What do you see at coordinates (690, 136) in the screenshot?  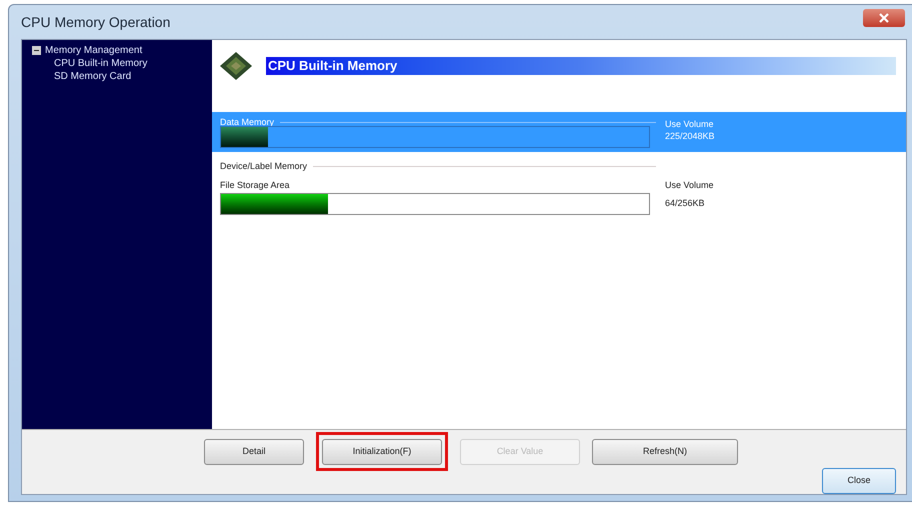 I see `use-volume-reading: 225/2048KB` at bounding box center [690, 136].